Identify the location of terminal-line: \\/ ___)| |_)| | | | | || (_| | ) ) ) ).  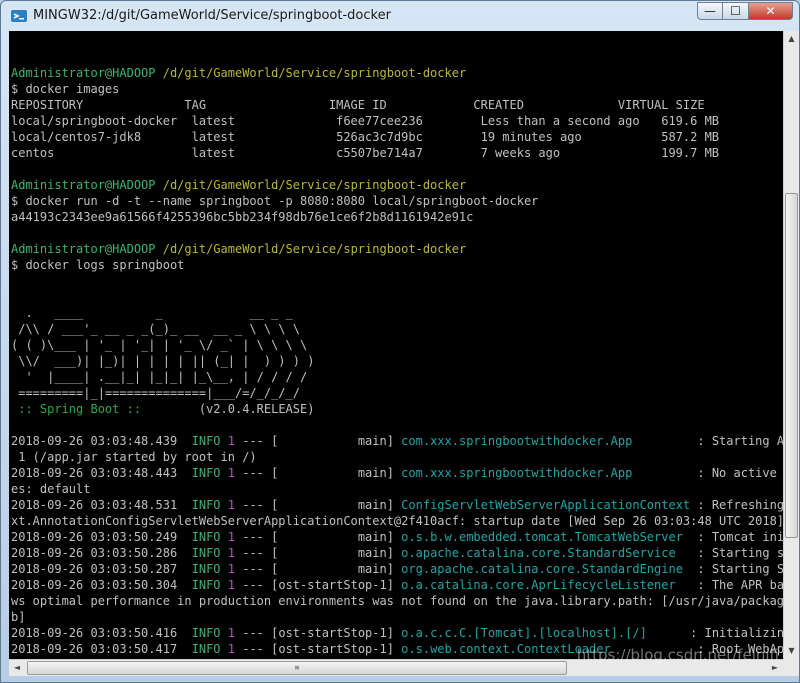
(397, 361).